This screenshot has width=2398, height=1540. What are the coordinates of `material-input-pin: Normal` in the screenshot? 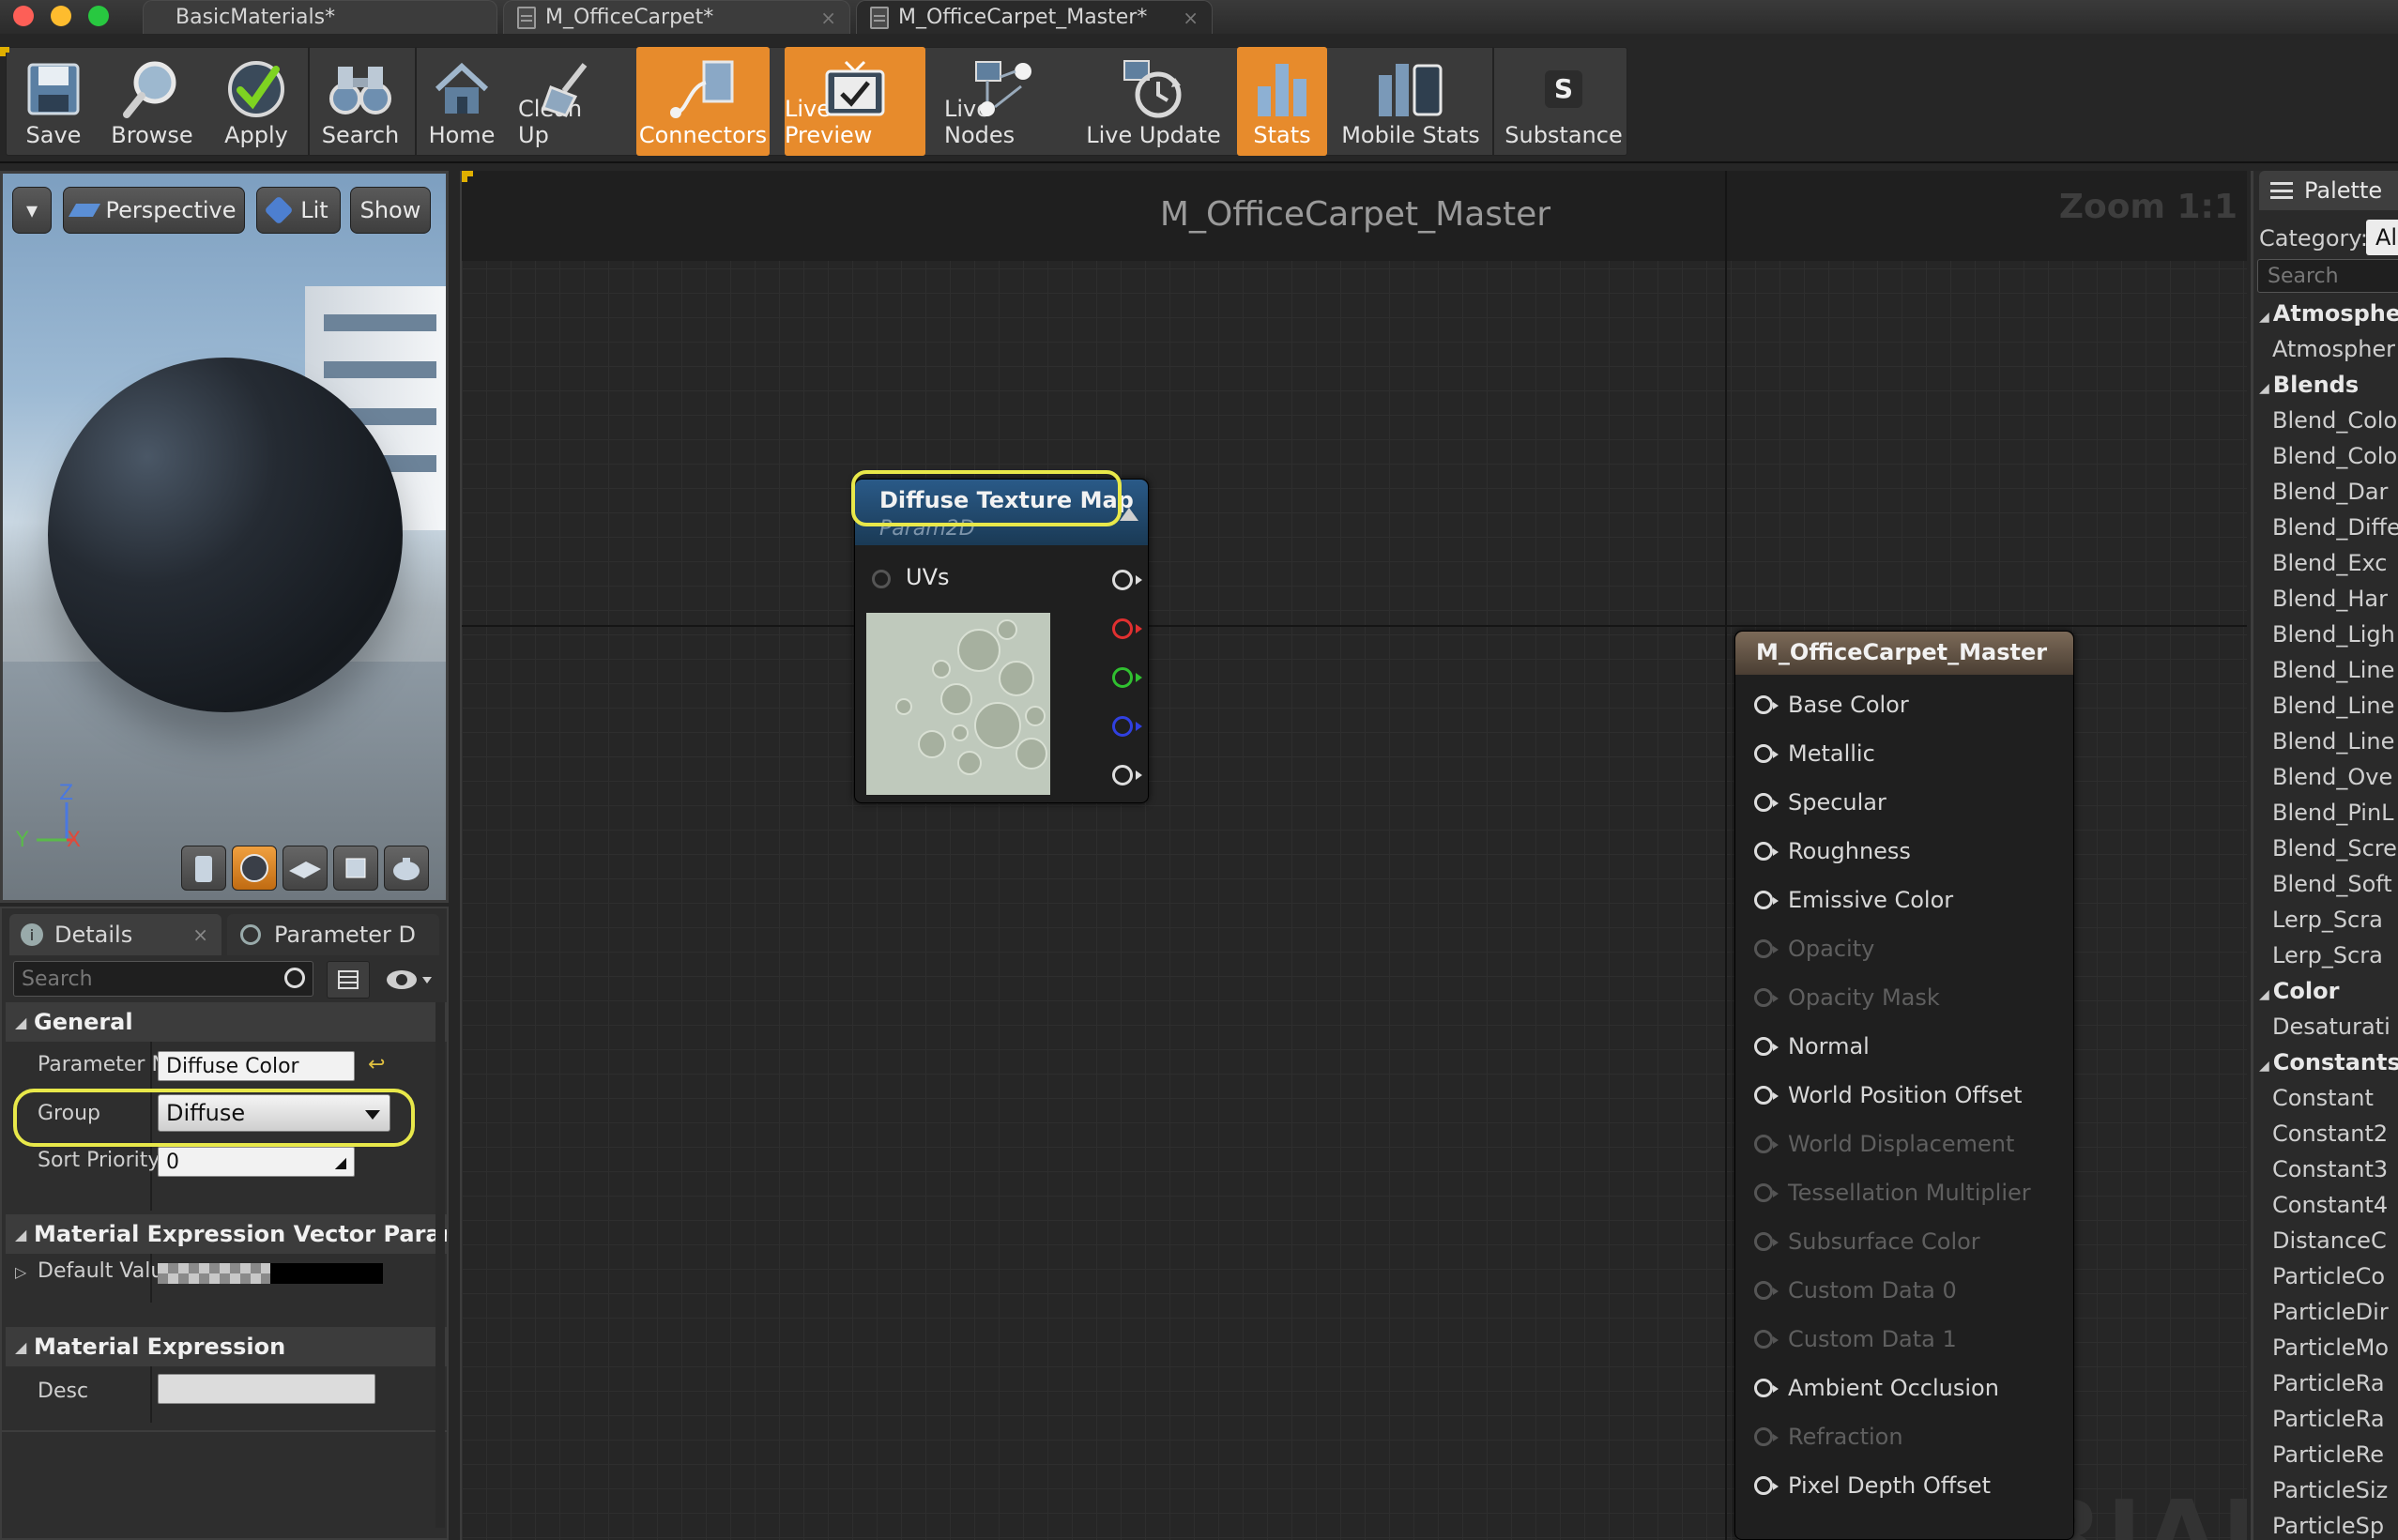 It's located at (1812, 1046).